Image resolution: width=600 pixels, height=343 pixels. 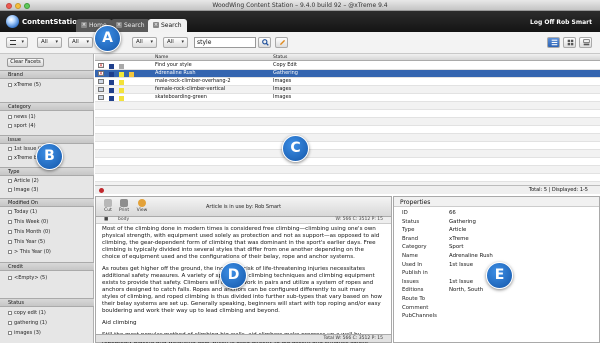 I want to click on table-row: skateboarding-green Images, so click(x=347, y=98).